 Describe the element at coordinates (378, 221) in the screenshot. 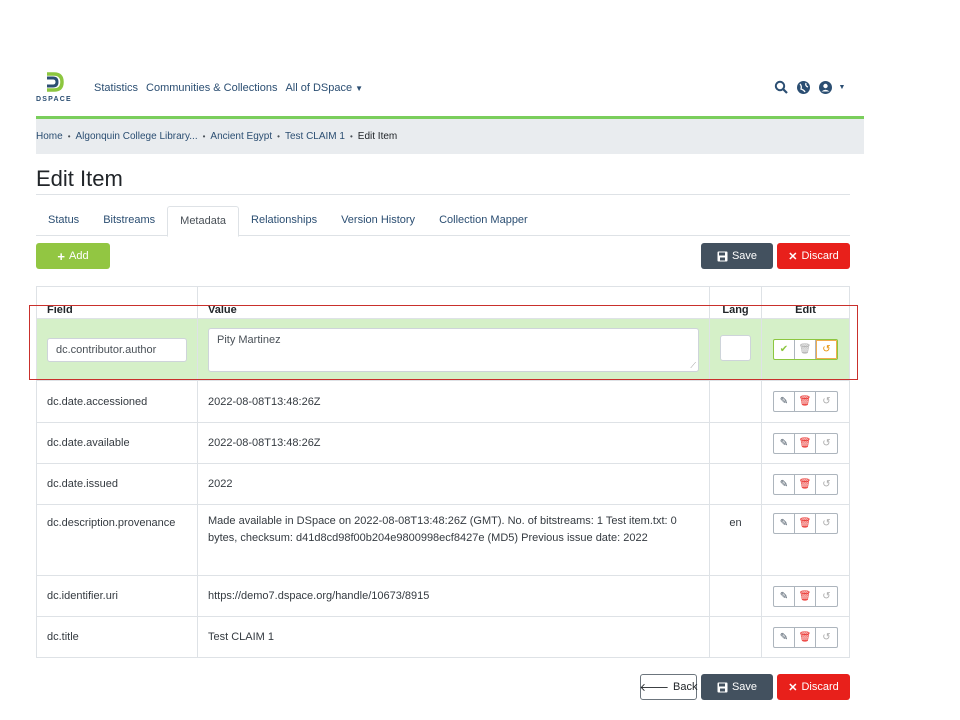

I see `tab-version-history: Version History` at that location.